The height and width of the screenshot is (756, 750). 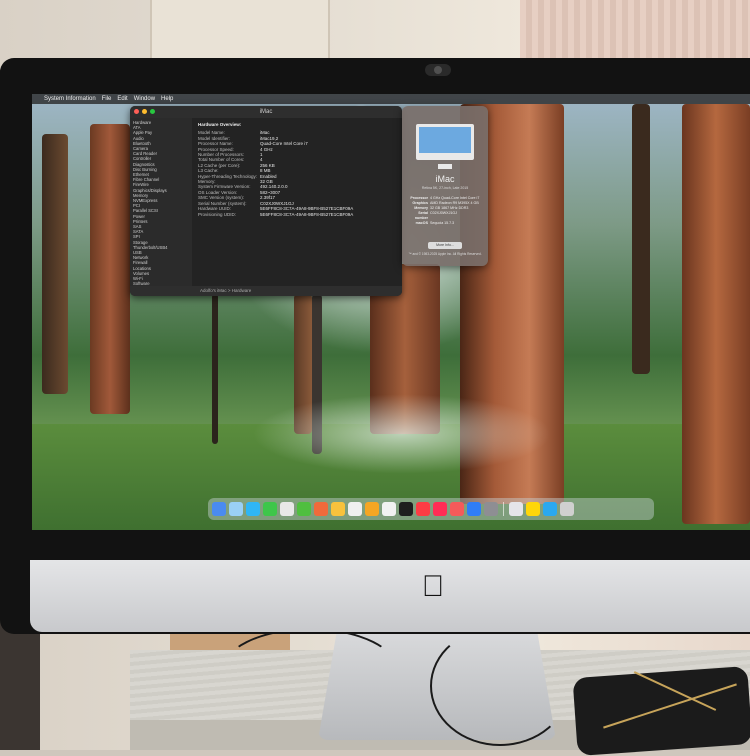 I want to click on minimize-button, so click(x=144, y=111).